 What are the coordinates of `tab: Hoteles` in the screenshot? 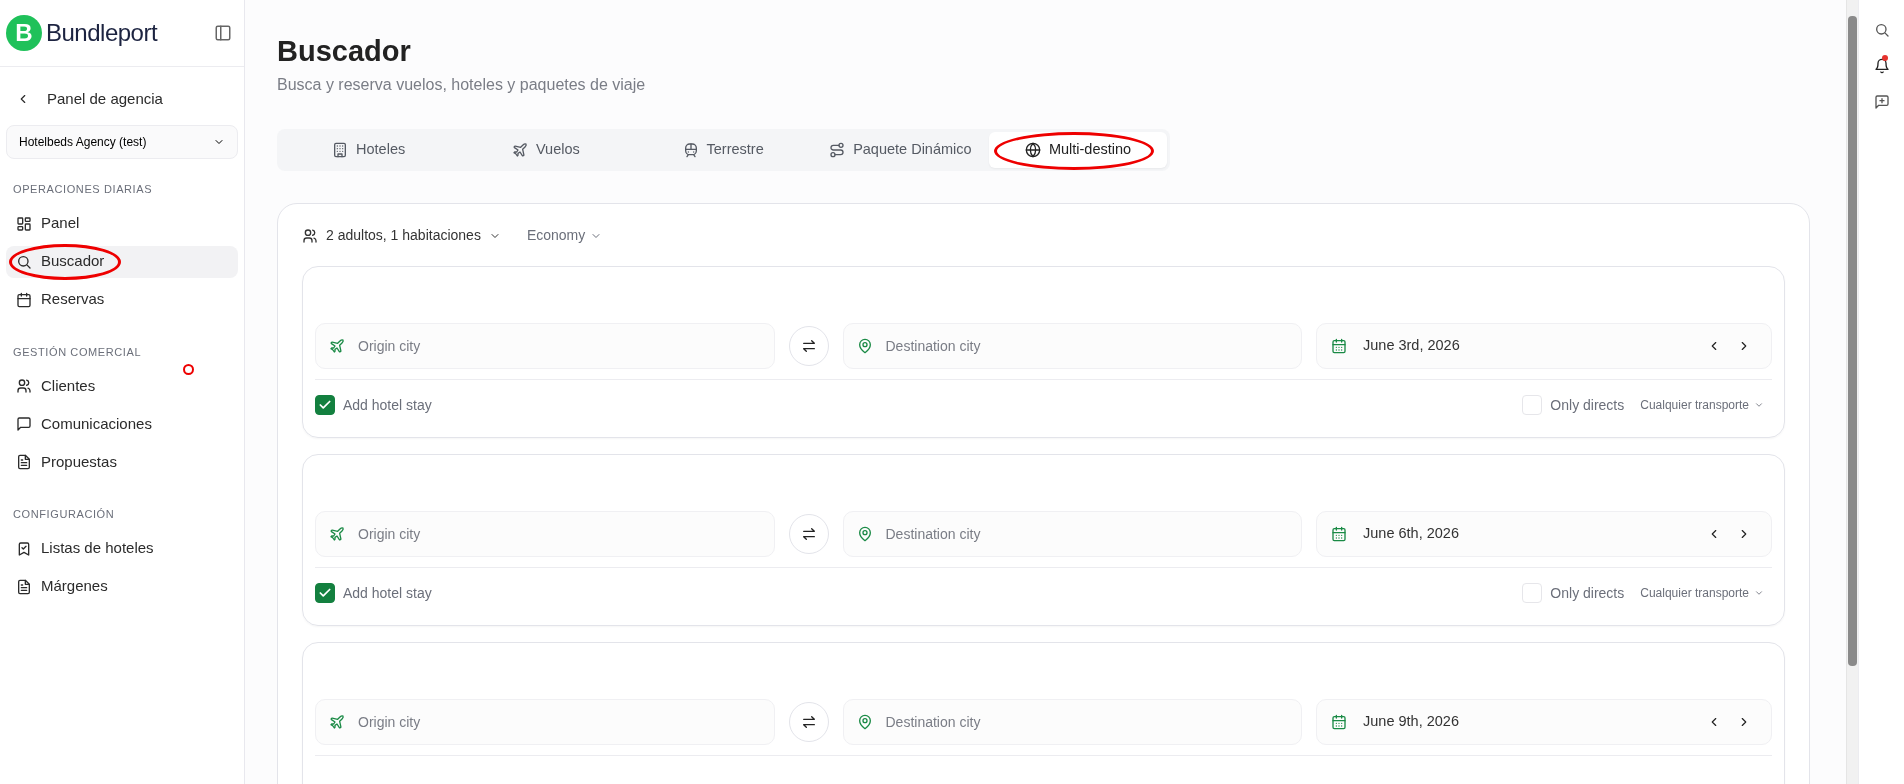 It's located at (369, 149).